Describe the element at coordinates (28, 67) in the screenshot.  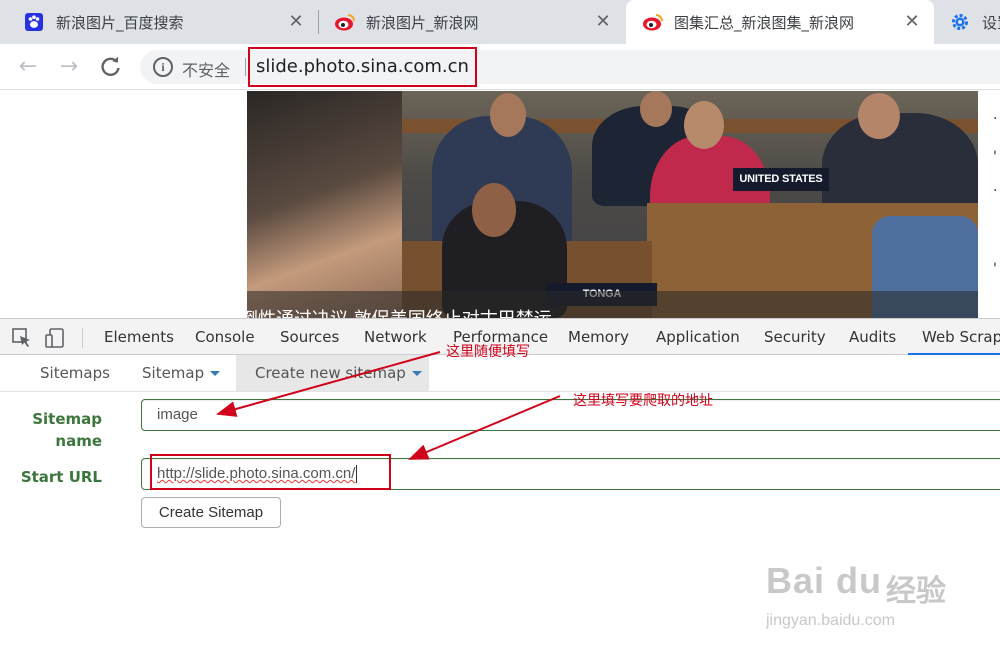
I see `back-arrow-icon: ←` at that location.